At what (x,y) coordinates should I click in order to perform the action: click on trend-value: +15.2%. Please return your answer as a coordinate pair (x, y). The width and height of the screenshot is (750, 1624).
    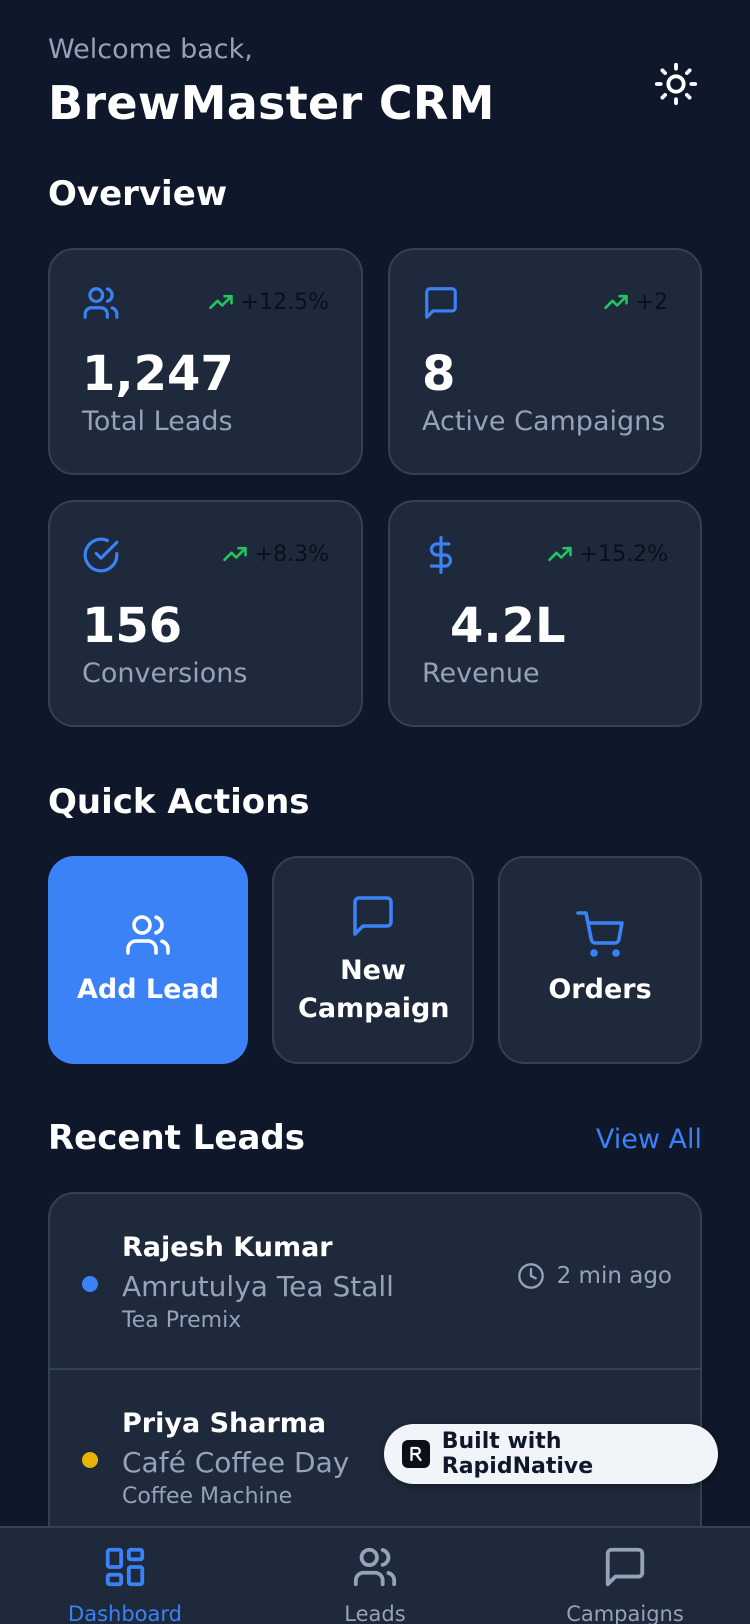
    Looking at the image, I should click on (623, 554).